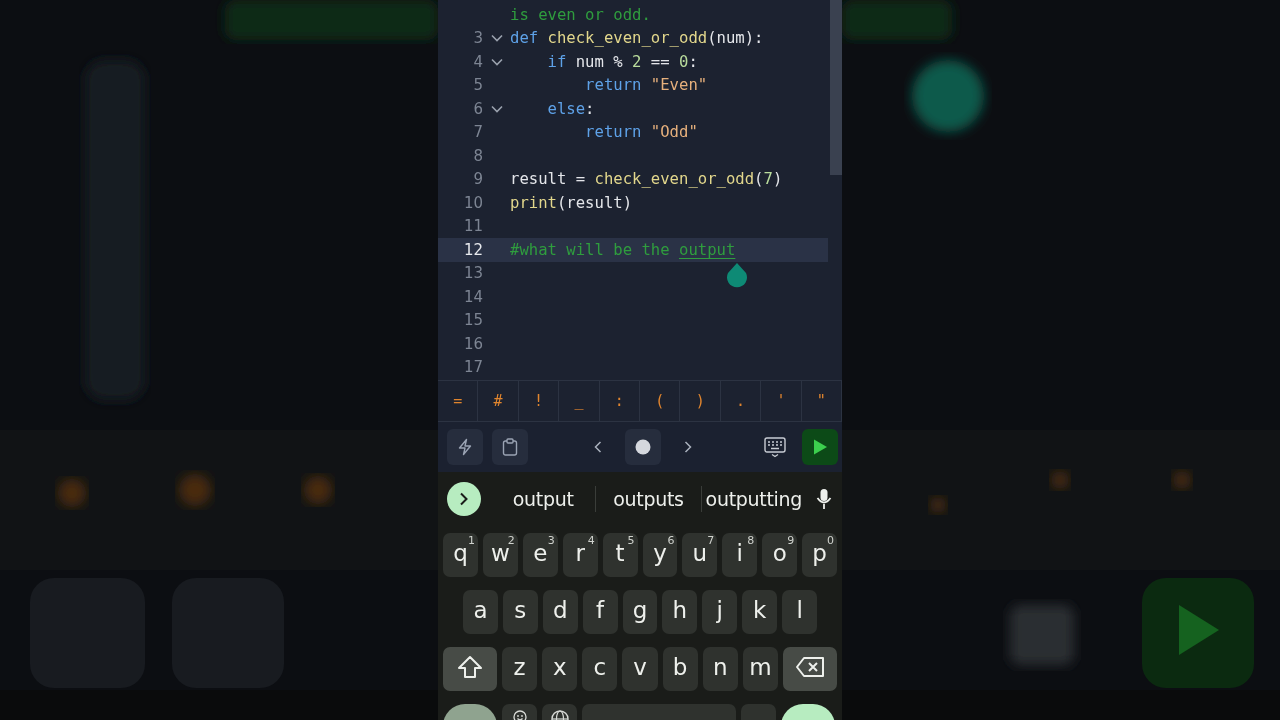 This screenshot has width=1280, height=720. Describe the element at coordinates (824, 499) in the screenshot. I see `microphone-icon` at that location.